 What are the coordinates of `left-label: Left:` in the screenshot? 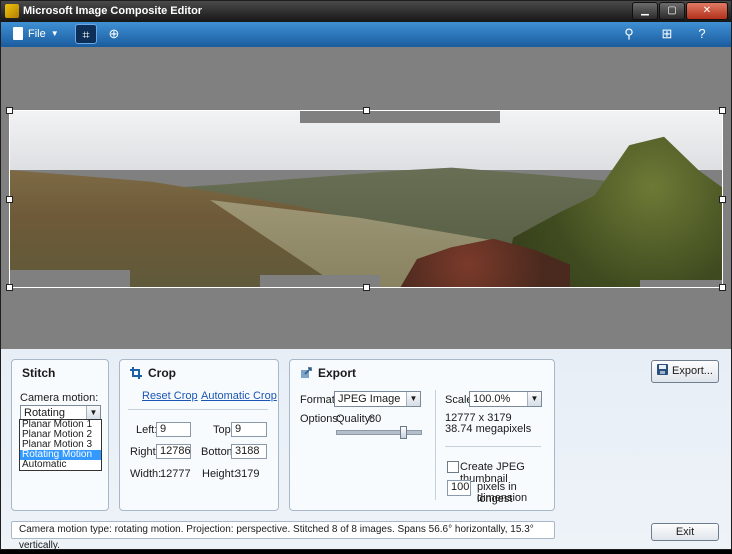 It's located at (147, 430).